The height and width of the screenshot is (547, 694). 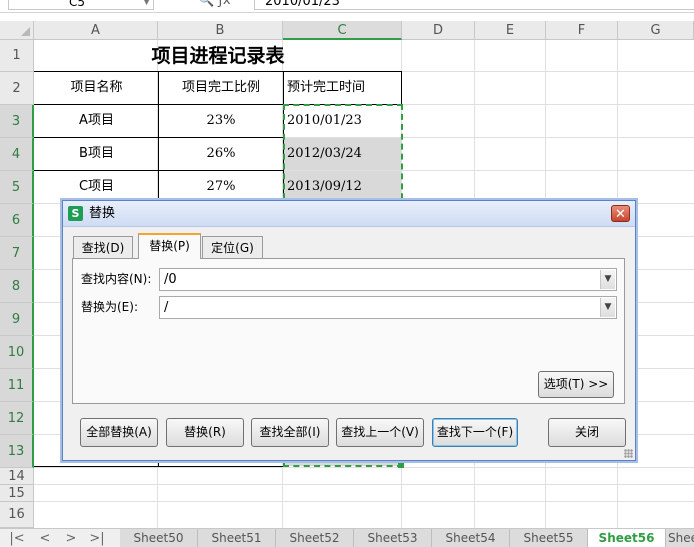 I want to click on row-header-14: 14, so click(x=17, y=476).